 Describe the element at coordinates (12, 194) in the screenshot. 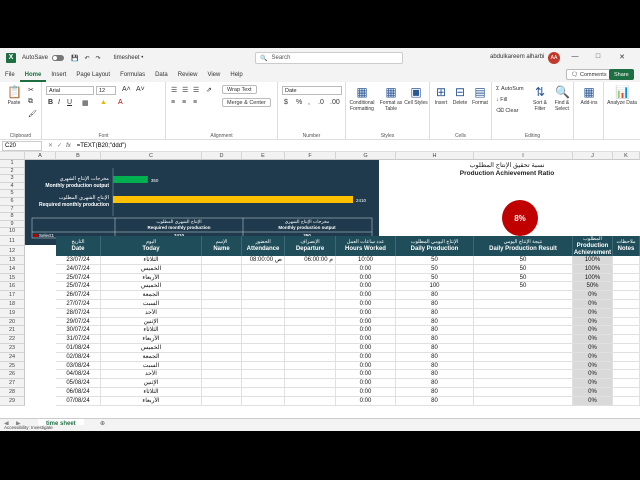

I see `row-header-5: 5` at that location.